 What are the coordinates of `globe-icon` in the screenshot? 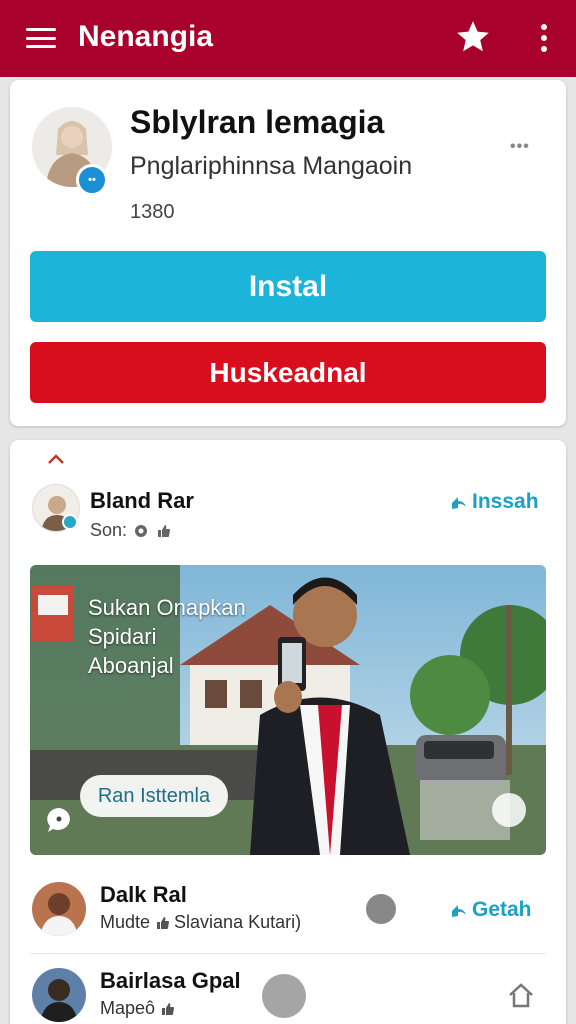 It's located at (141, 530).